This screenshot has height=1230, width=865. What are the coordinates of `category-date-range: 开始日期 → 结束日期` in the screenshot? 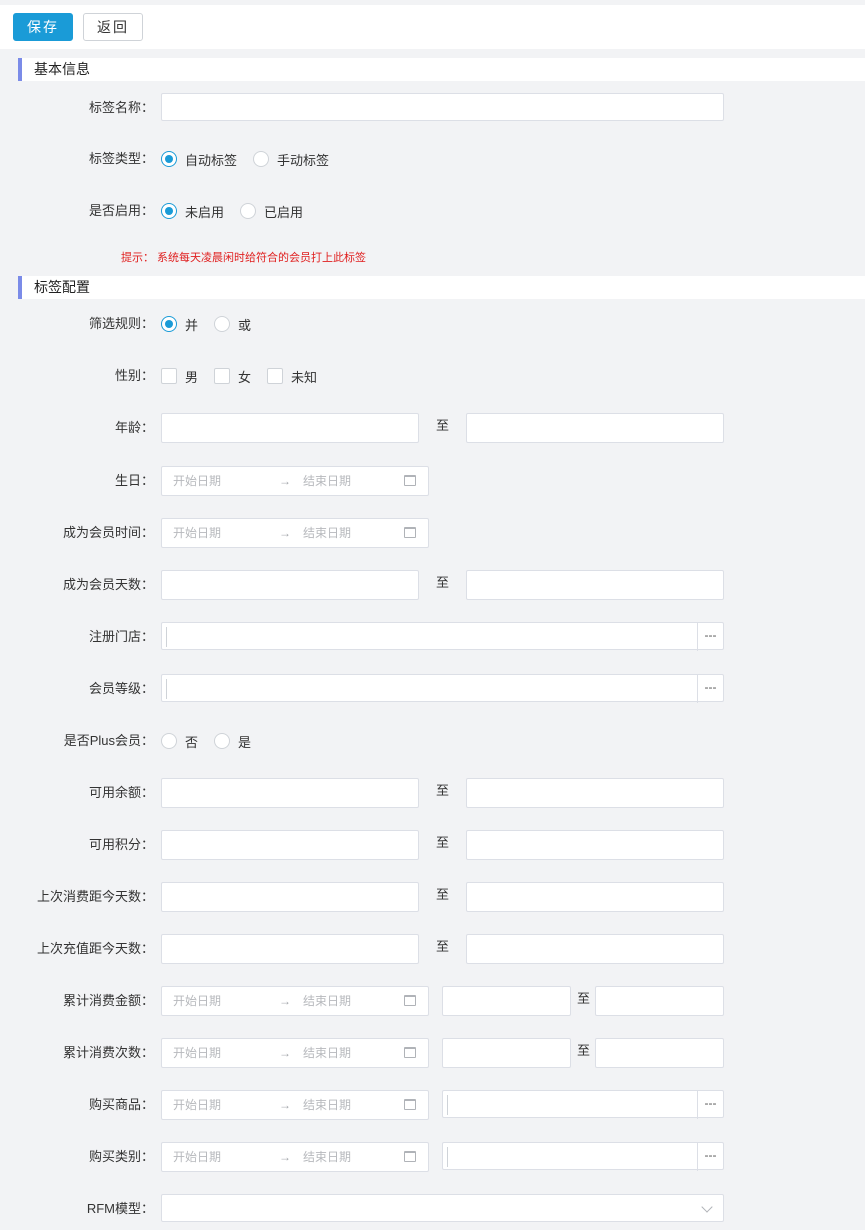 It's located at (295, 1157).